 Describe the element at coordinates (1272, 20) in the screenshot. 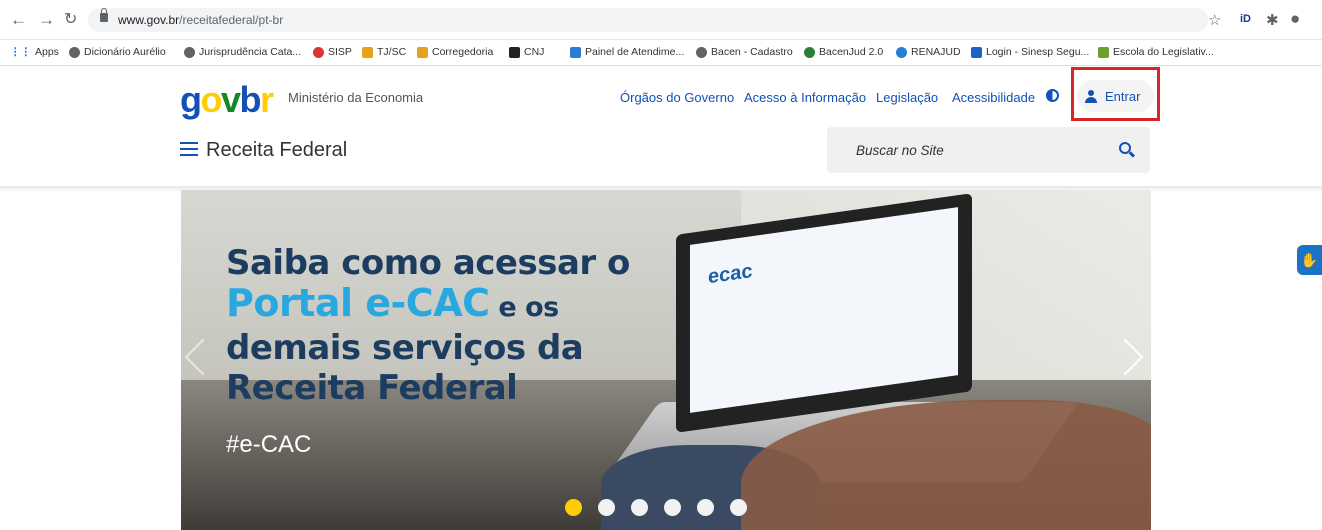

I see `extensions-puzzle-icon: ✱` at that location.